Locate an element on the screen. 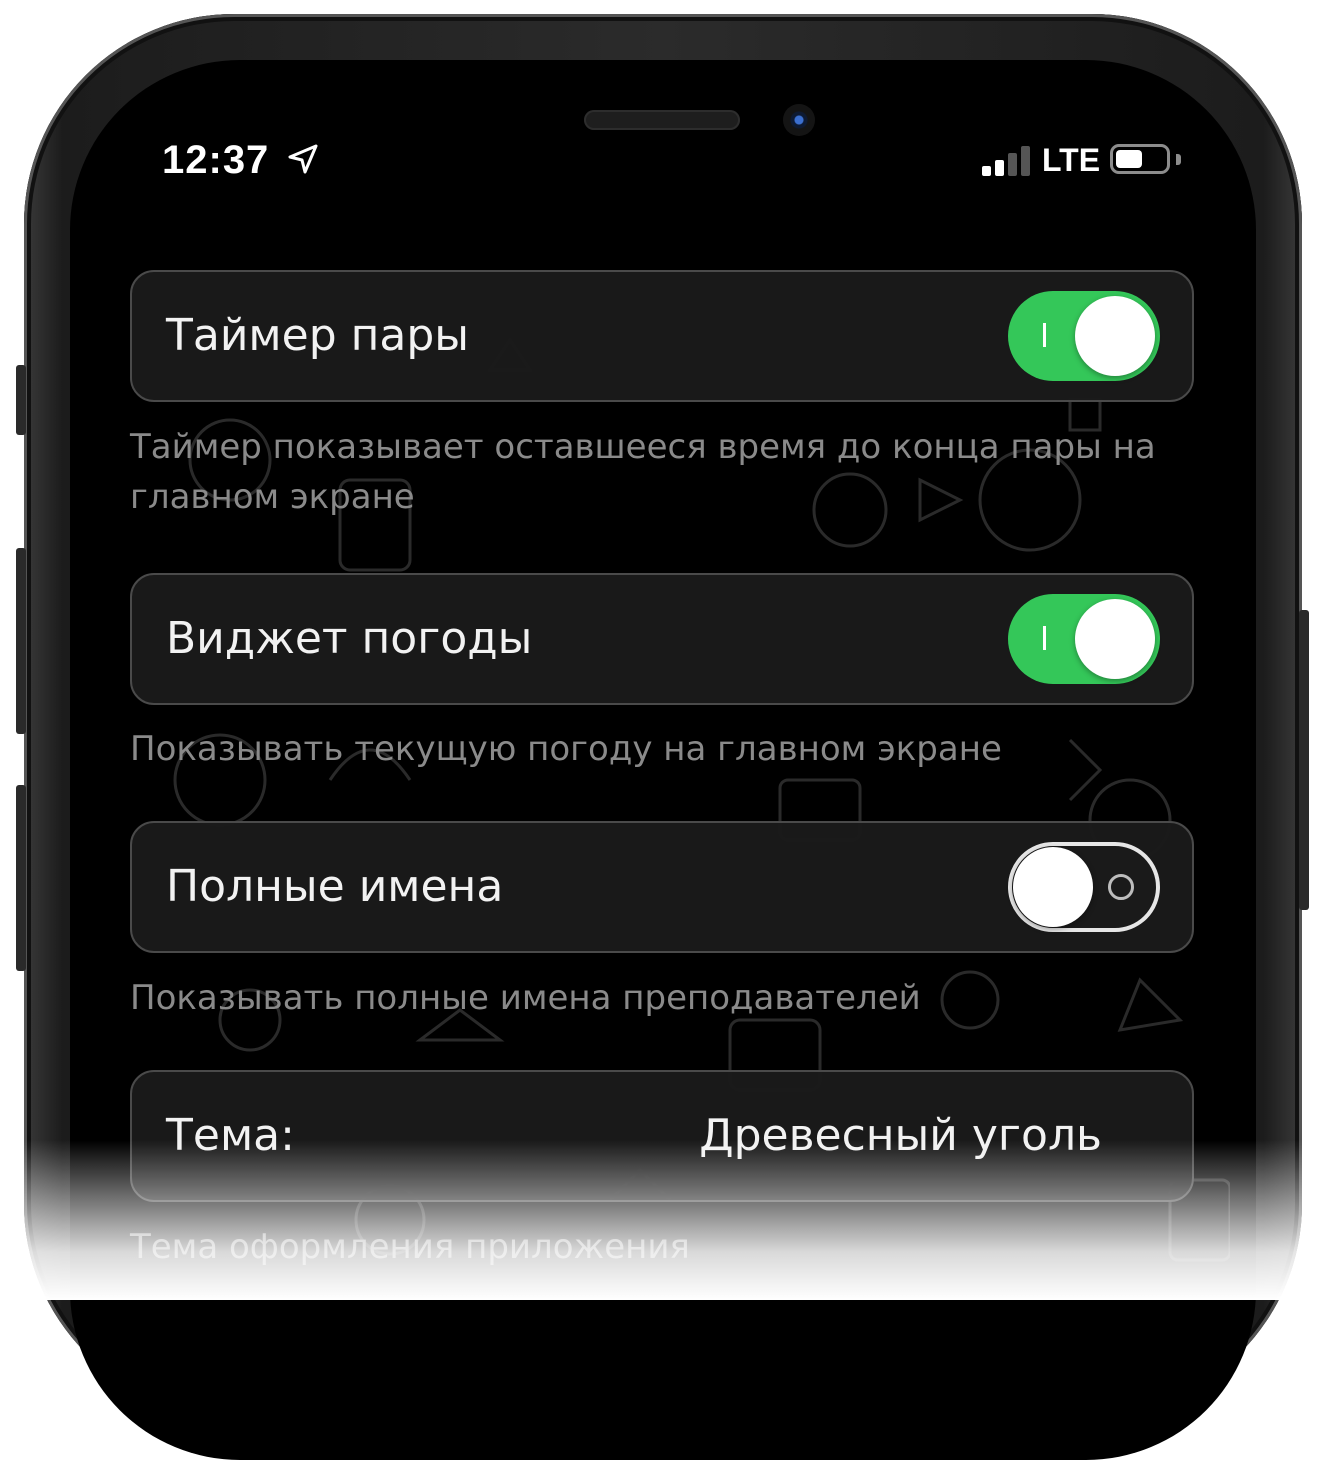  setting-label: Тема: is located at coordinates (230, 1135).